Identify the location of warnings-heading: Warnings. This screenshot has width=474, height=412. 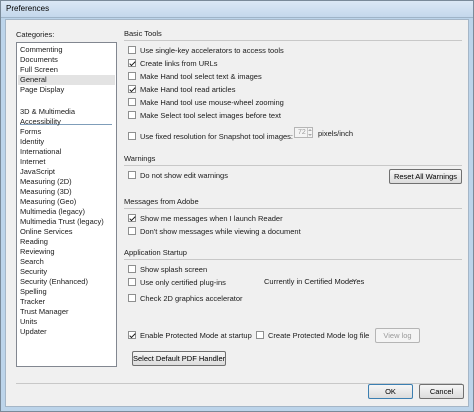
(140, 158).